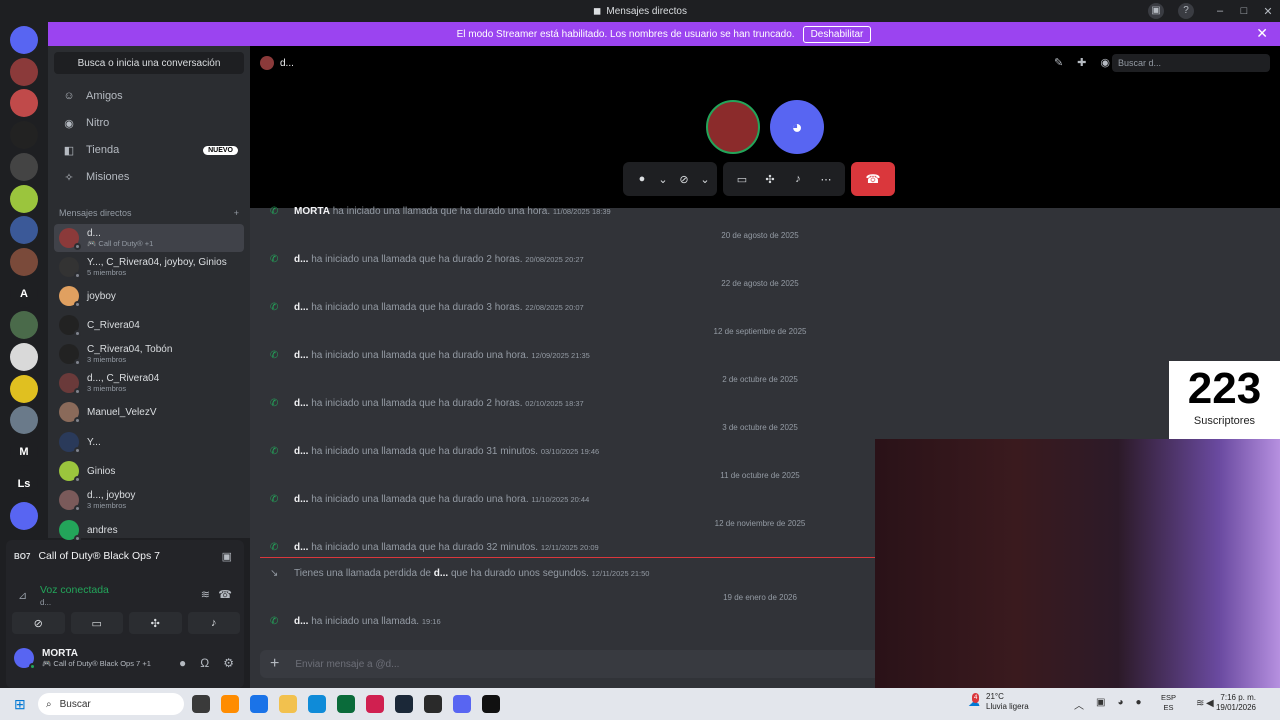 Image resolution: width=1280 pixels, height=720 pixels. What do you see at coordinates (38, 623) in the screenshot?
I see `camera-off-icon: ⊘` at bounding box center [38, 623].